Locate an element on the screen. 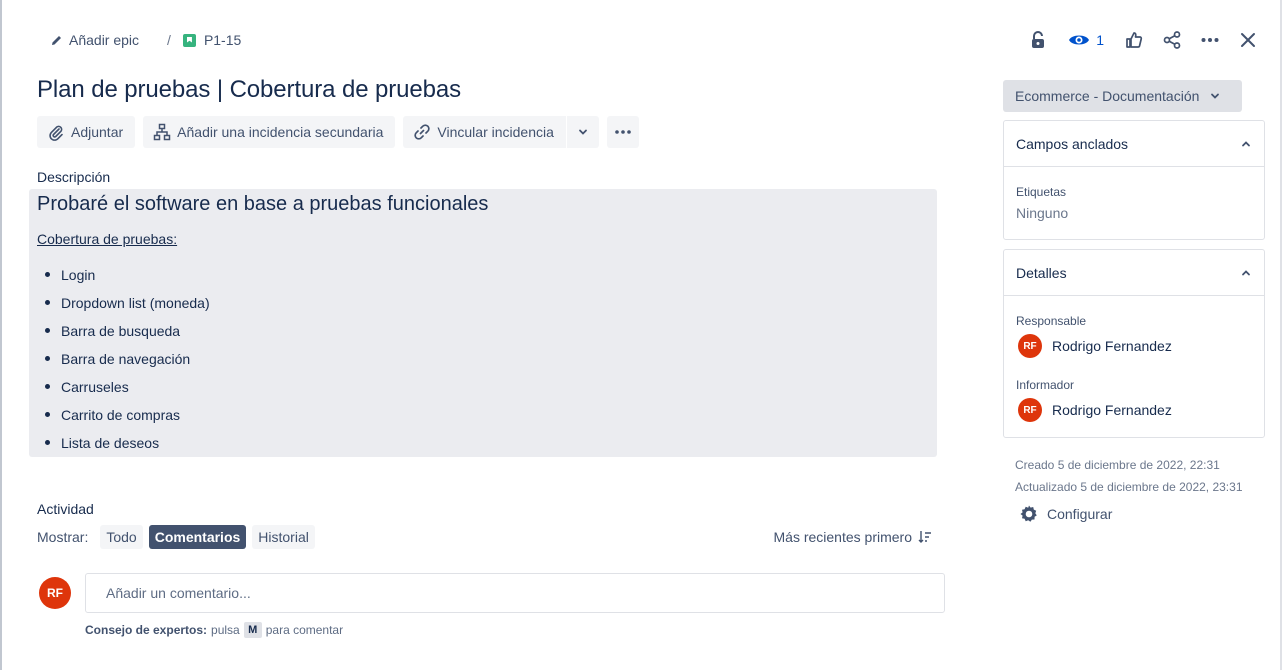  list-item: Login is located at coordinates (127, 279).